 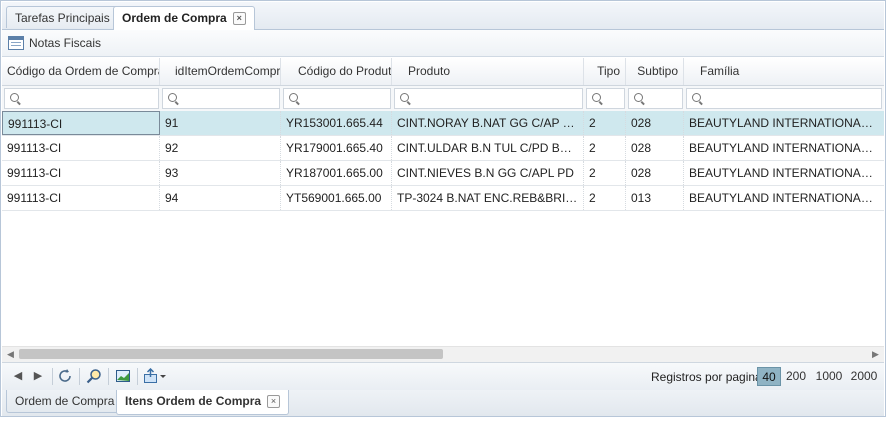 What do you see at coordinates (875, 354) in the screenshot?
I see `scroll-right-arrow-icon: ▶` at bounding box center [875, 354].